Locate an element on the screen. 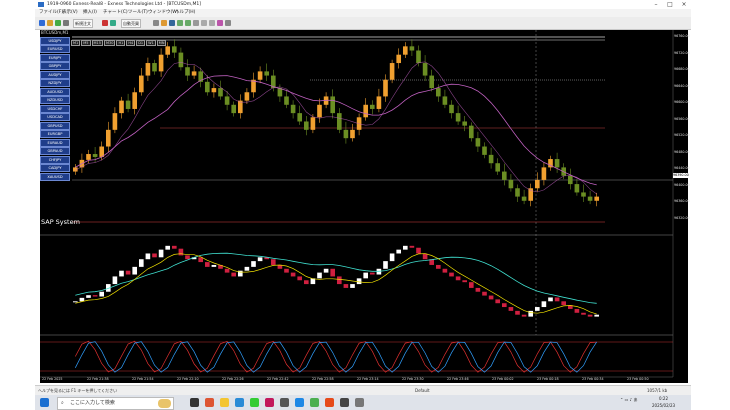 The width and height of the screenshot is (730, 410). symbol-button: GBPUSD is located at coordinates (55, 125).